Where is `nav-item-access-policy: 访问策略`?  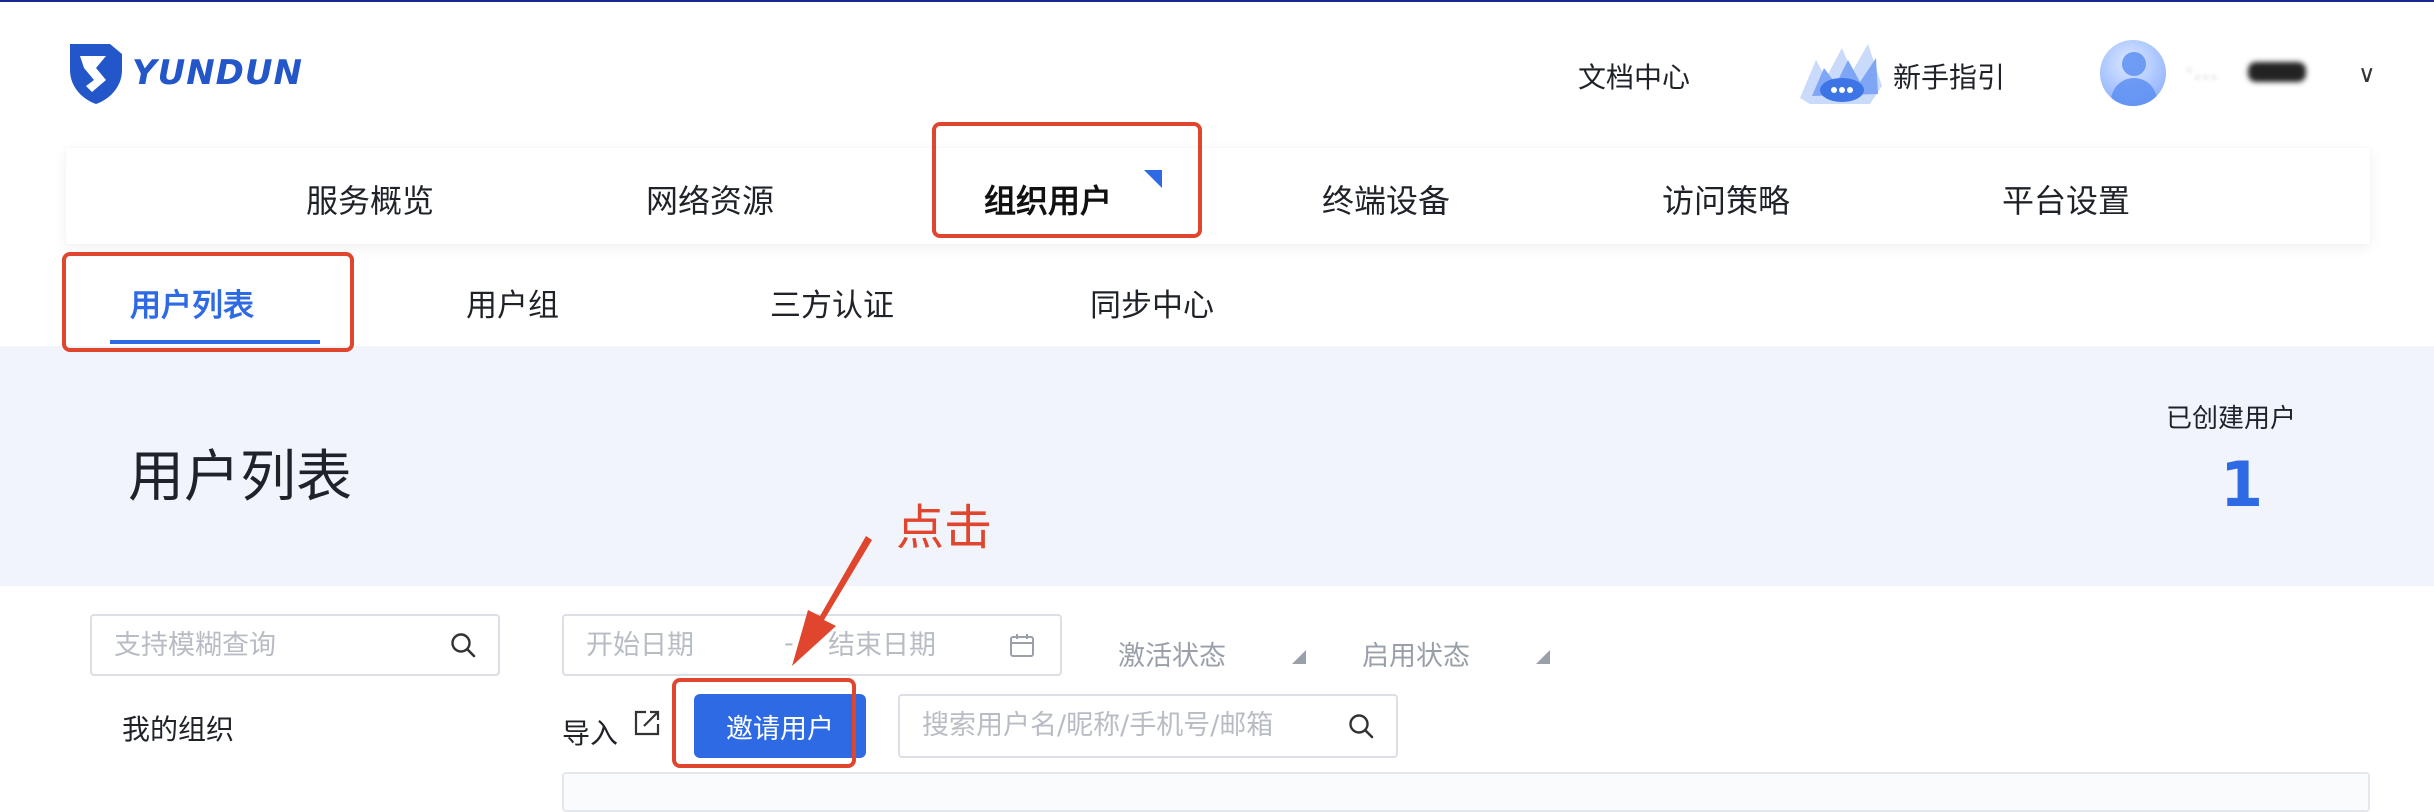
nav-item-access-policy: 访问策略 is located at coordinates (1726, 199).